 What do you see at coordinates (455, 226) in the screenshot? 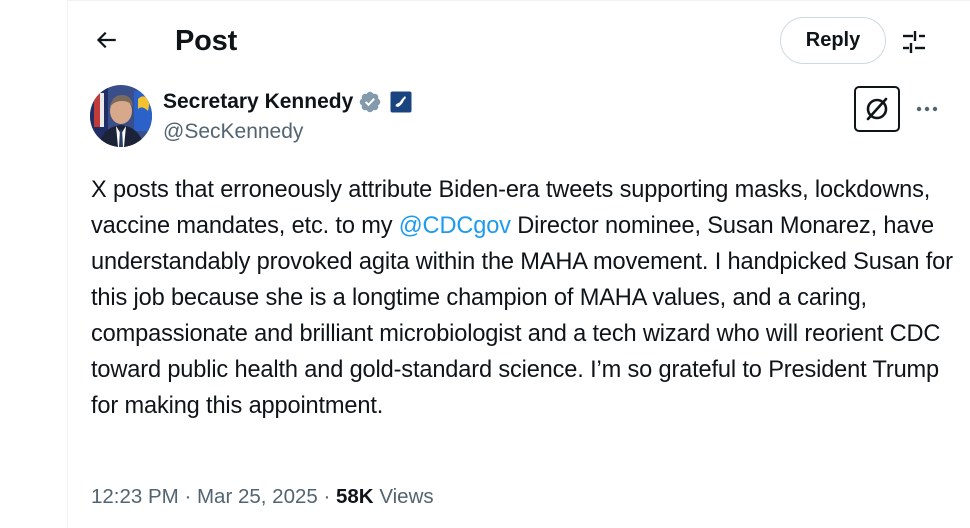
I see `mention-link: @CDCgov` at bounding box center [455, 226].